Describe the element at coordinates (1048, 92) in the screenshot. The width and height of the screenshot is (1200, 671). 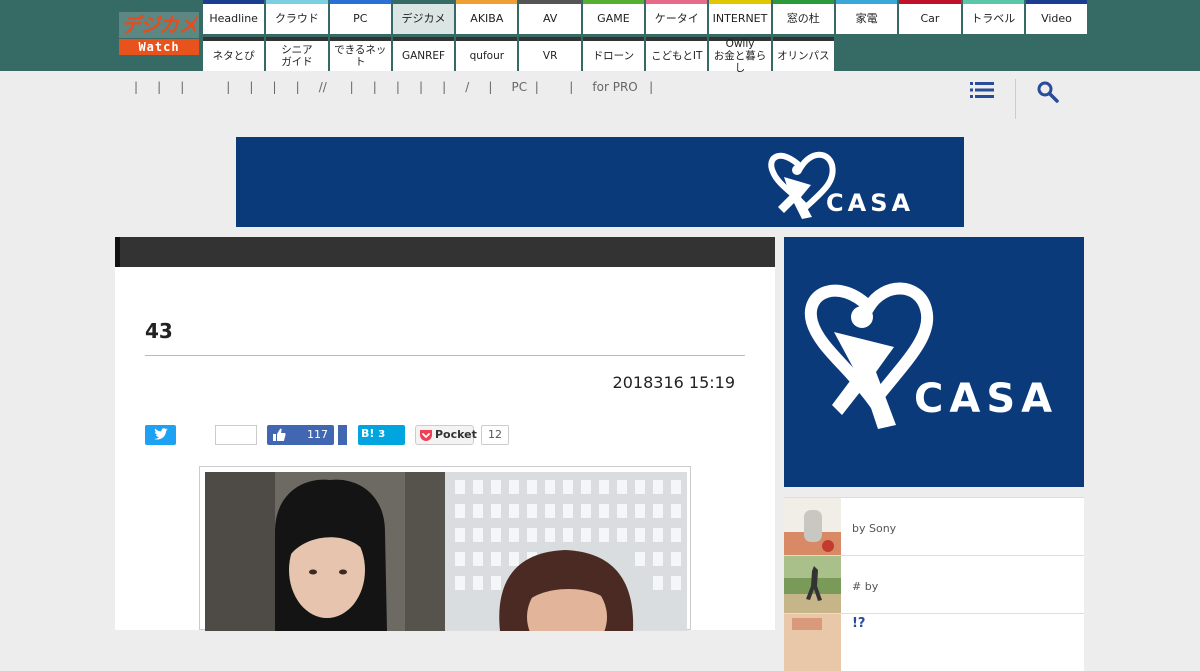
I see `search-icon` at that location.